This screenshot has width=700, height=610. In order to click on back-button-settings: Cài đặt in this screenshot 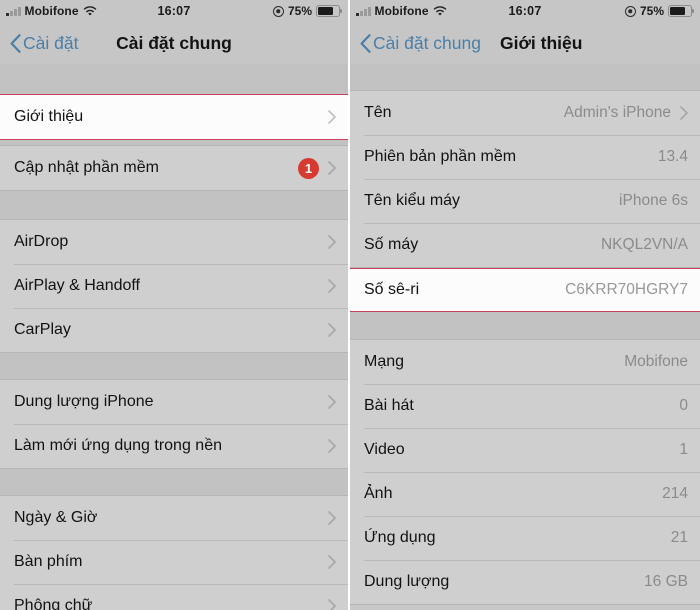, I will do `click(44, 43)`.